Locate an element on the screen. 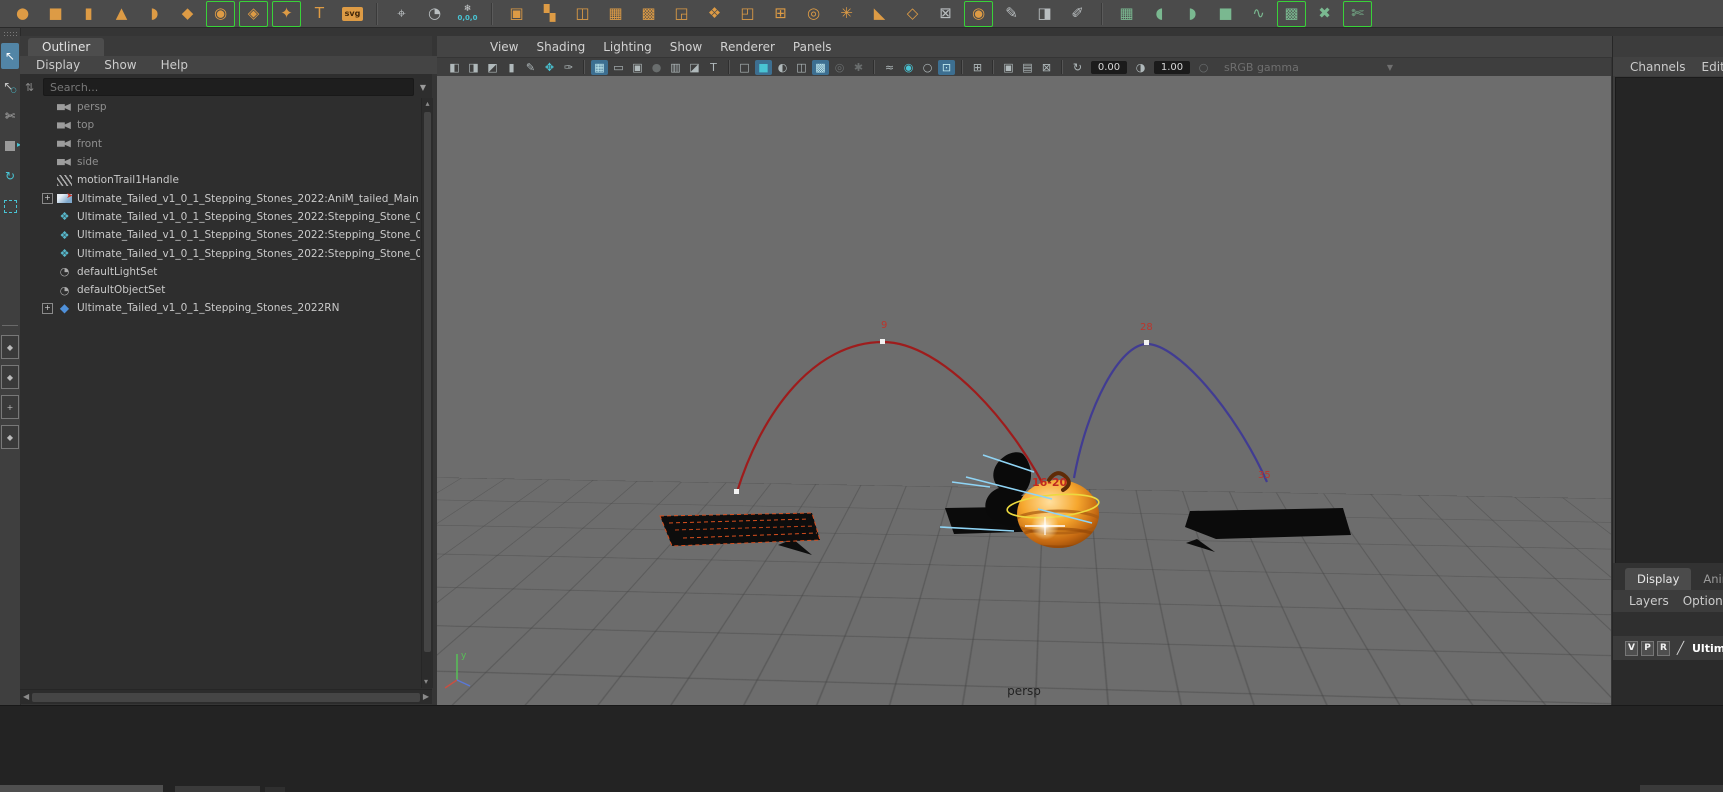  snapshot-import-button: ▤ is located at coordinates (1027, 67).